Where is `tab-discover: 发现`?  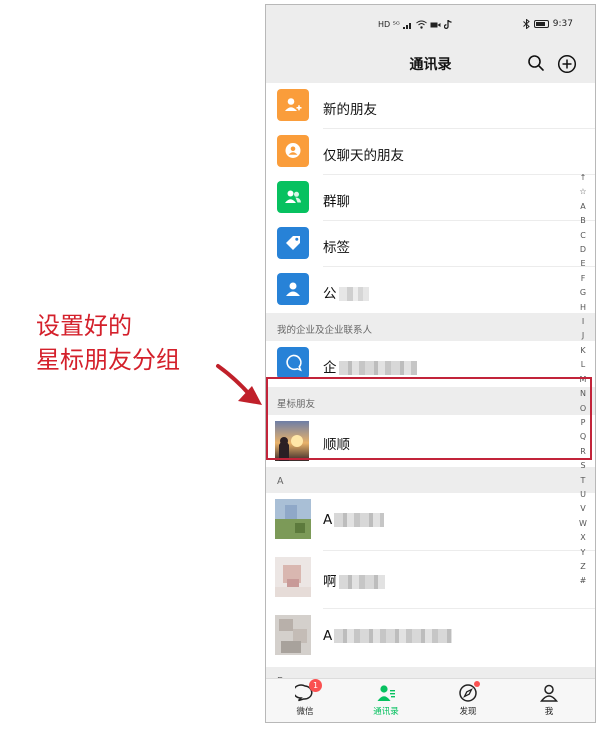
tab-discover: 发现 is located at coordinates (468, 699).